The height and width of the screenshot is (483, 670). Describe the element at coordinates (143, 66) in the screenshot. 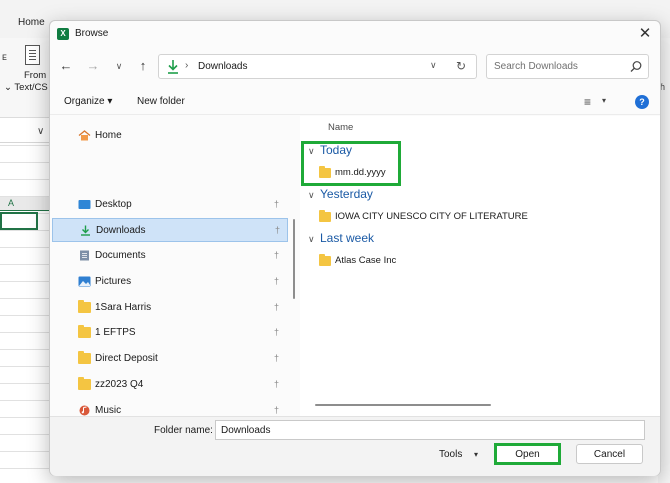

I see `up-button: ↑` at that location.